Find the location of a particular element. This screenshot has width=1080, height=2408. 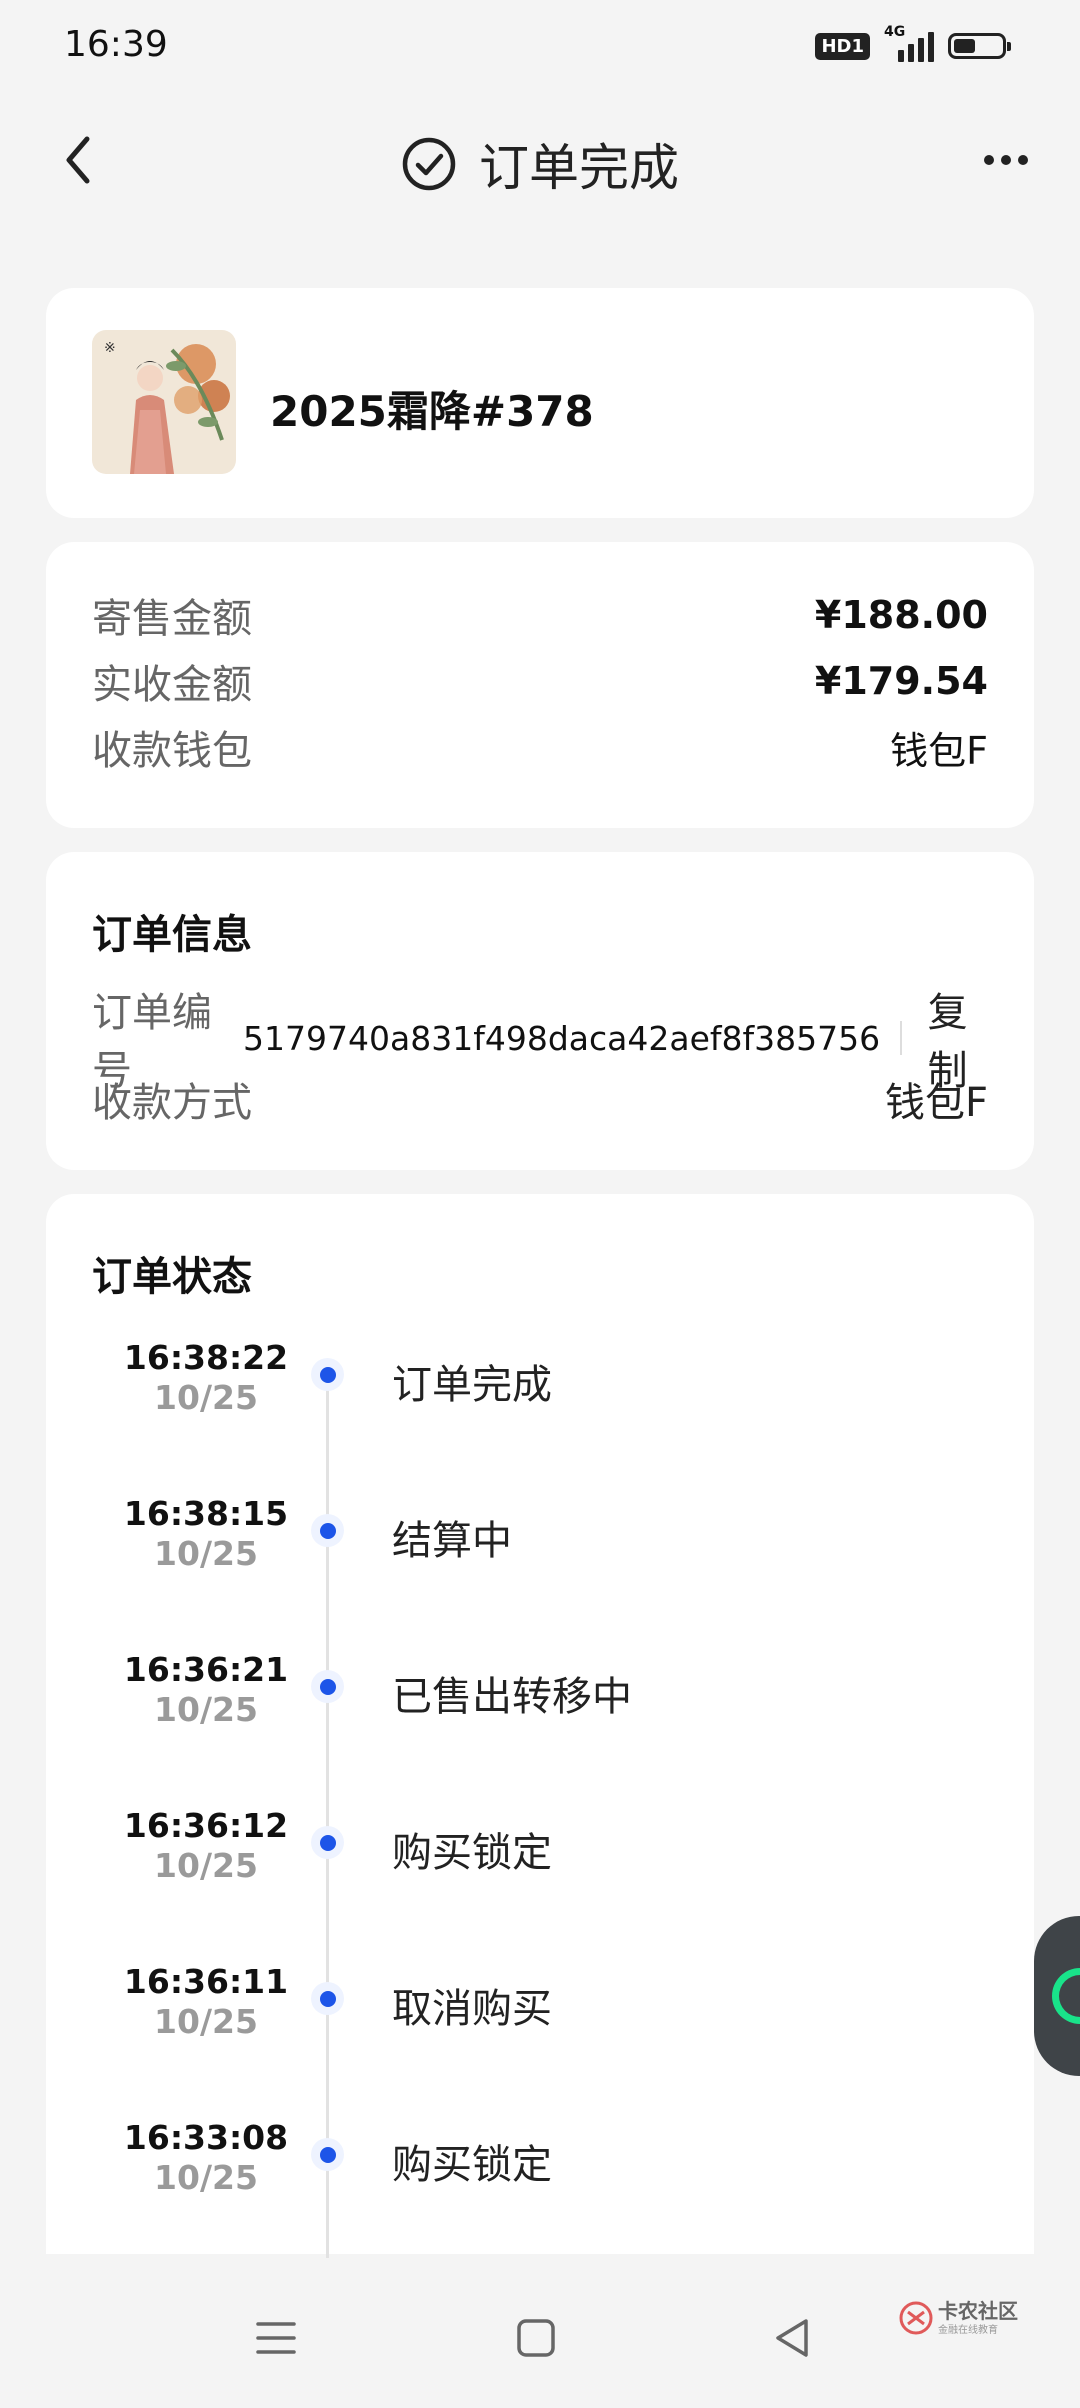

more-horizontal-icon is located at coordinates (989, 160).